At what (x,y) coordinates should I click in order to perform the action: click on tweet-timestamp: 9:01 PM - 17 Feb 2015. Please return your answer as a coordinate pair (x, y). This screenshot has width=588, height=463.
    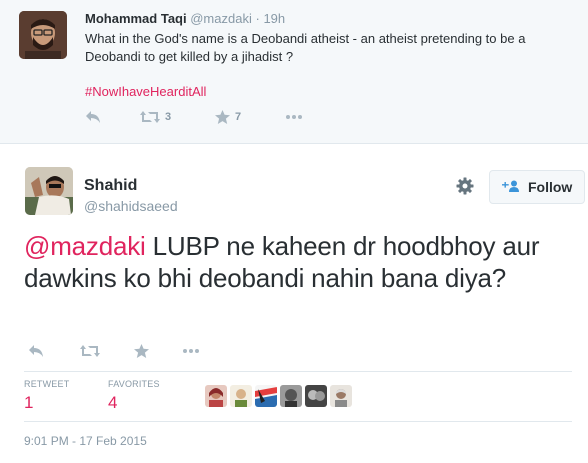
    Looking at the image, I should click on (85, 441).